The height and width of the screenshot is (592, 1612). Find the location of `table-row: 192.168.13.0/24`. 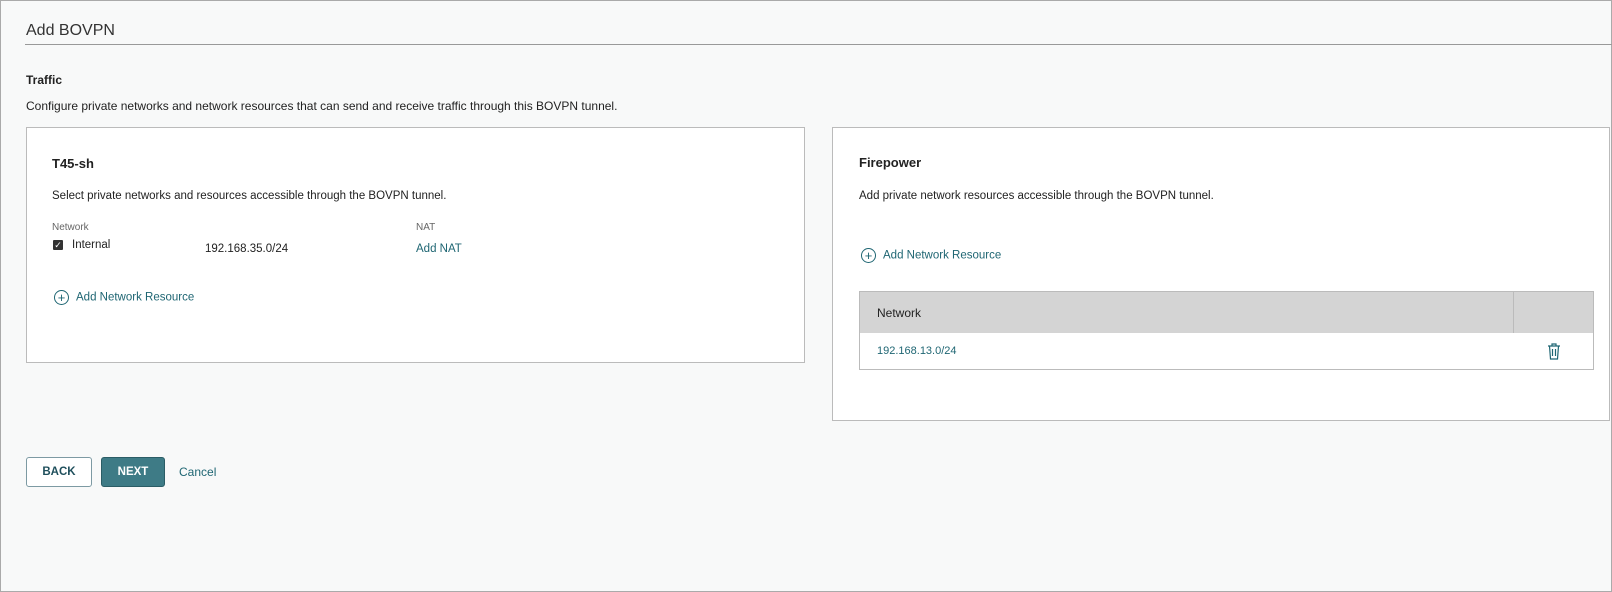

table-row: 192.168.13.0/24 is located at coordinates (1226, 351).